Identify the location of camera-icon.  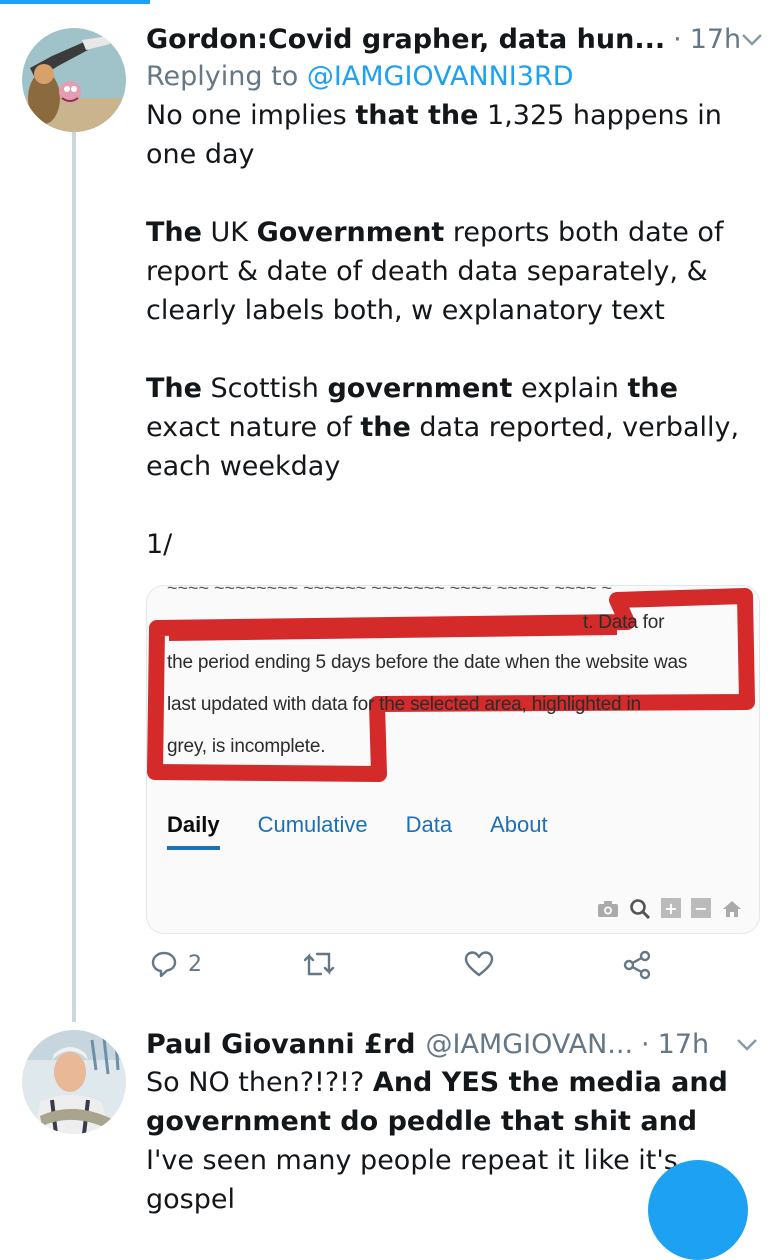
(608, 909).